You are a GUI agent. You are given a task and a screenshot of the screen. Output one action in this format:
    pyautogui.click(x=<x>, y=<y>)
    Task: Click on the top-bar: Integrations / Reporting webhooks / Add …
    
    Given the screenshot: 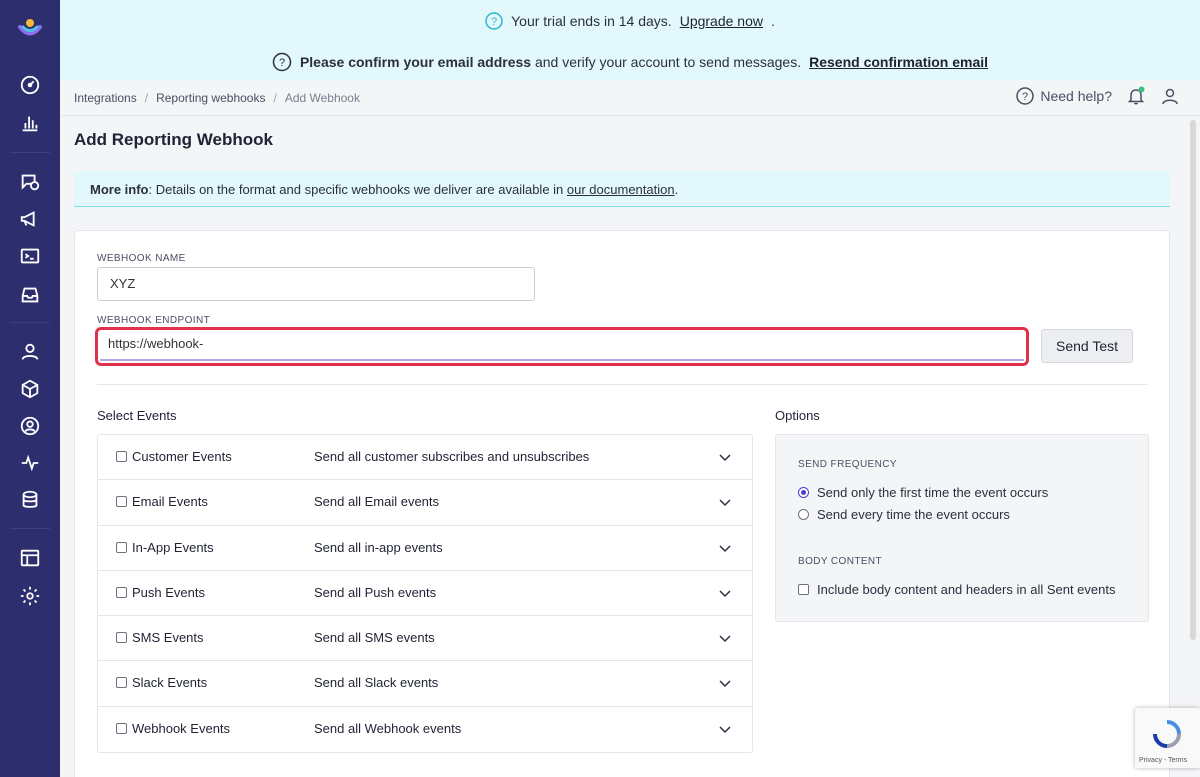 What is the action you would take?
    pyautogui.click(x=630, y=98)
    